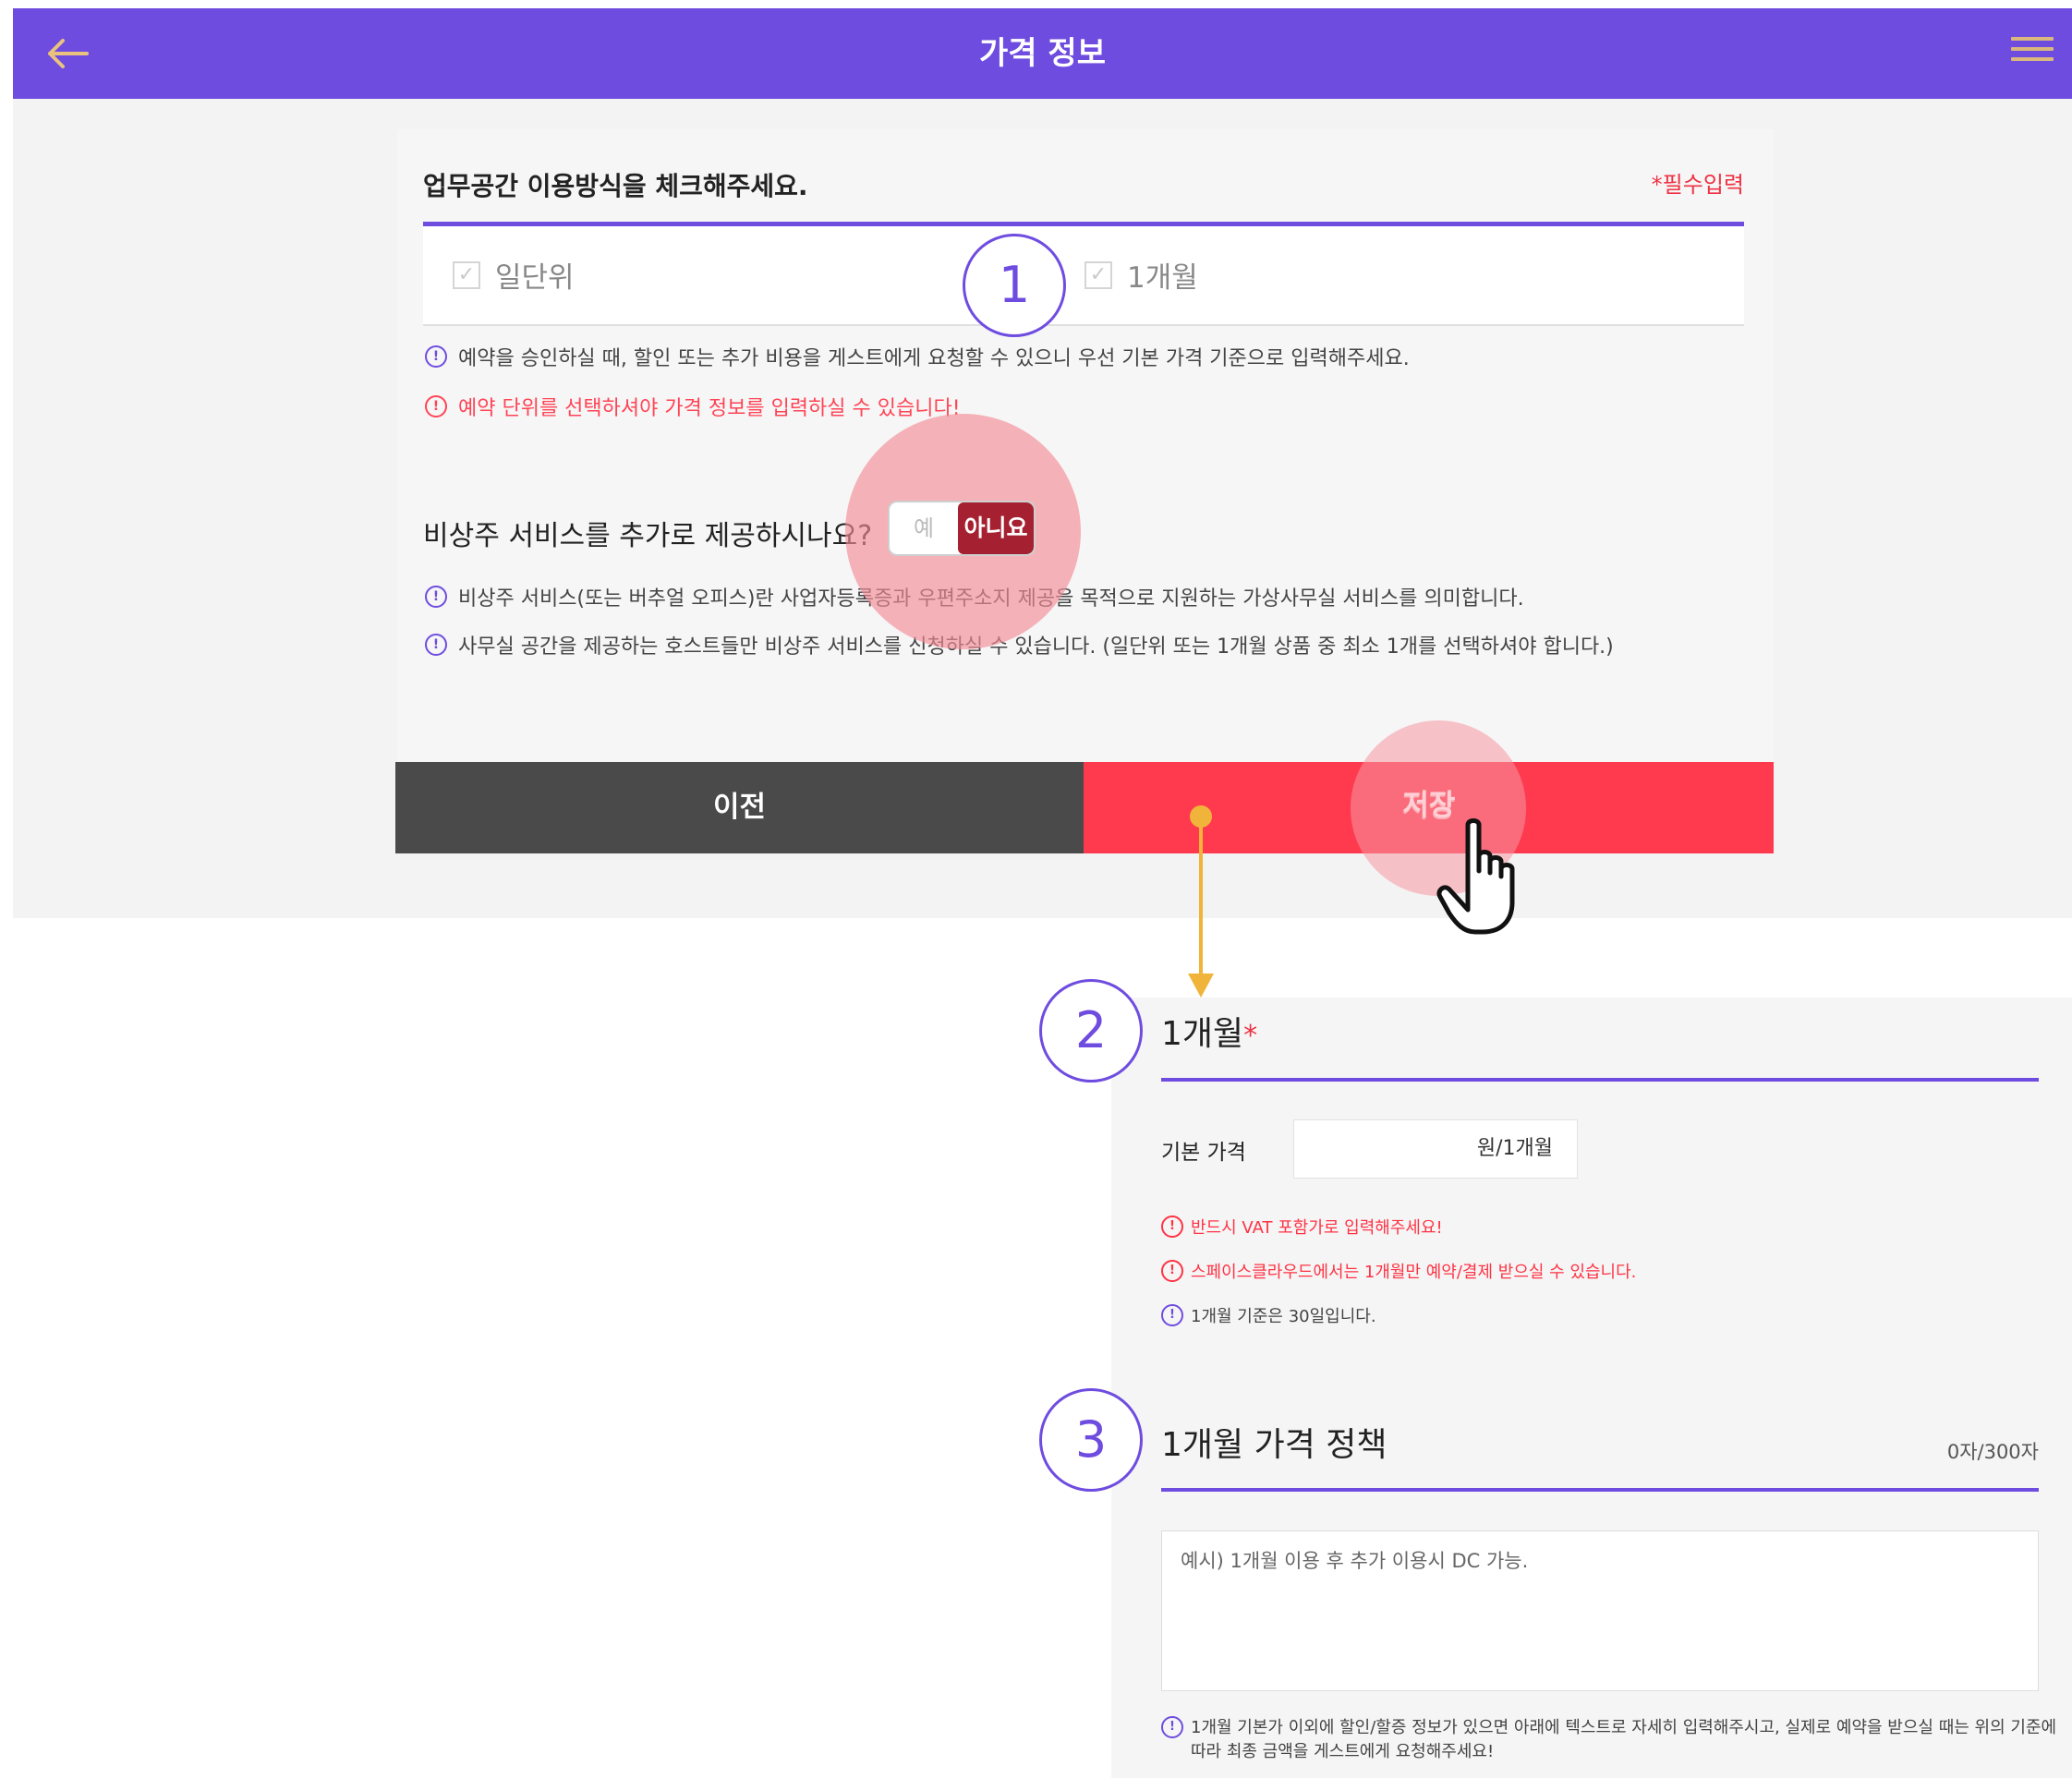  I want to click on option-daily-label: 일단위, so click(535, 278).